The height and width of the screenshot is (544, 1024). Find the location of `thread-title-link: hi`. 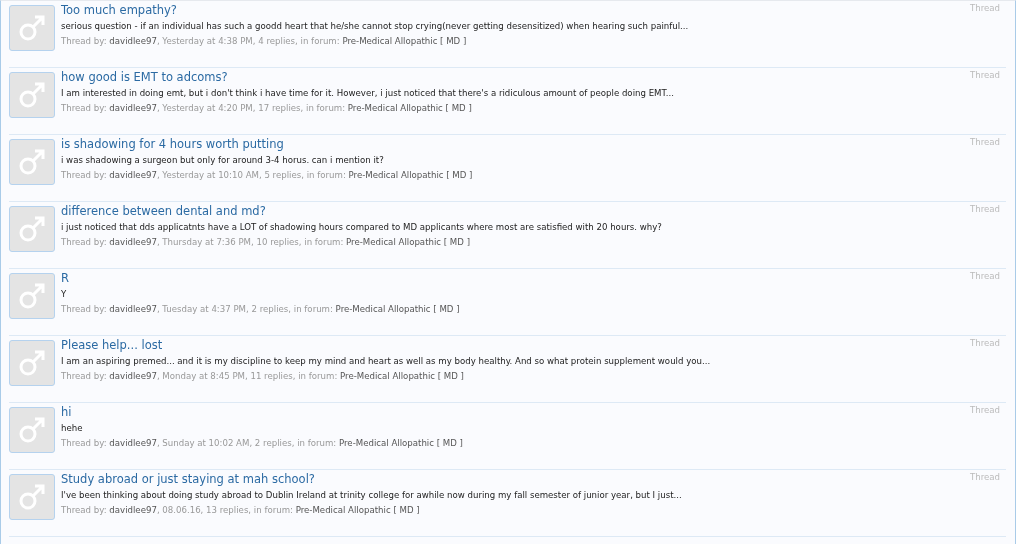

thread-title-link: hi is located at coordinates (66, 412).